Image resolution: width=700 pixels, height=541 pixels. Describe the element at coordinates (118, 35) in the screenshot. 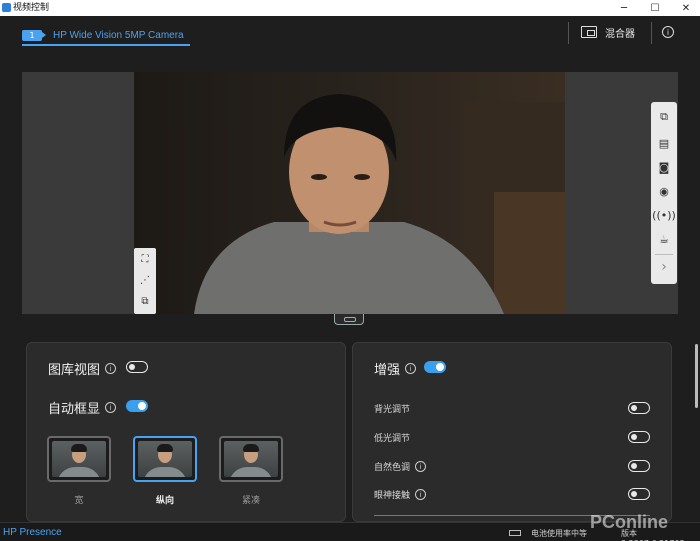

I see `camera-name: HP Wide Vision 5MP Camera` at that location.